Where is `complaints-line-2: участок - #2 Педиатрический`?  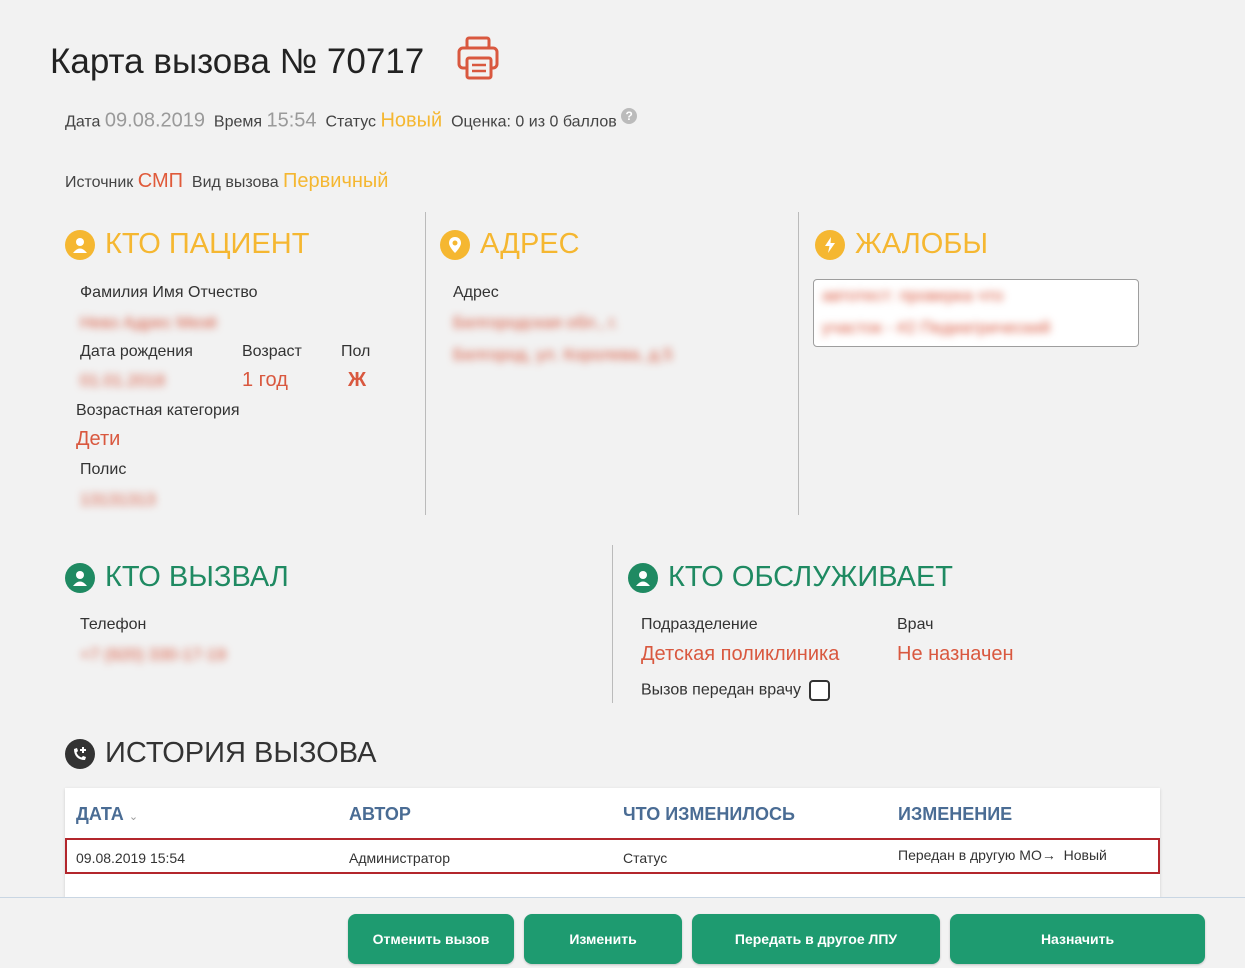
complaints-line-2: участок - #2 Педиатрический is located at coordinates (936, 327).